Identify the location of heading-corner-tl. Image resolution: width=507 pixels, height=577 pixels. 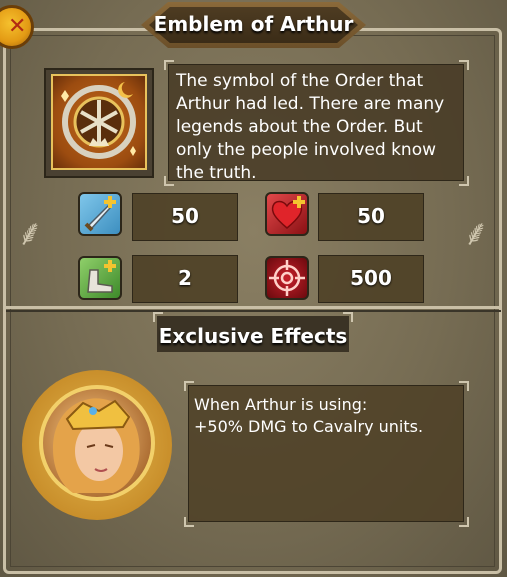
(158, 317).